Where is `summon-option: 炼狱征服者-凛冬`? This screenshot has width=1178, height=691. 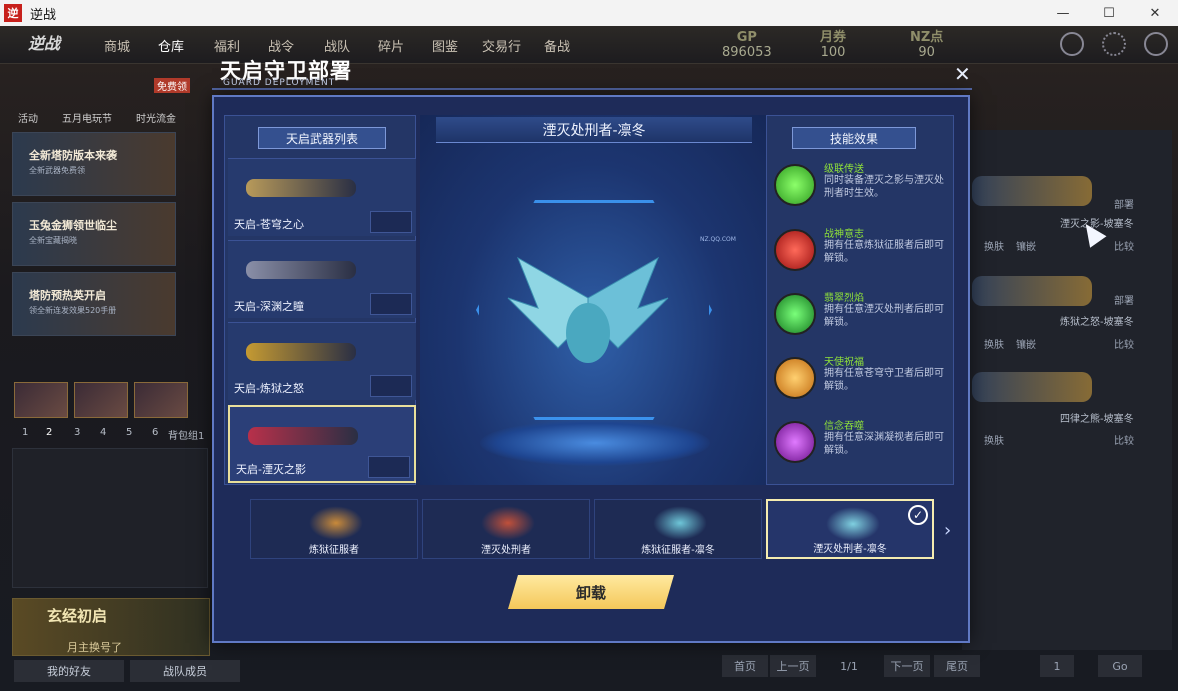
summon-option: 炼狱征服者-凛冬 is located at coordinates (678, 529).